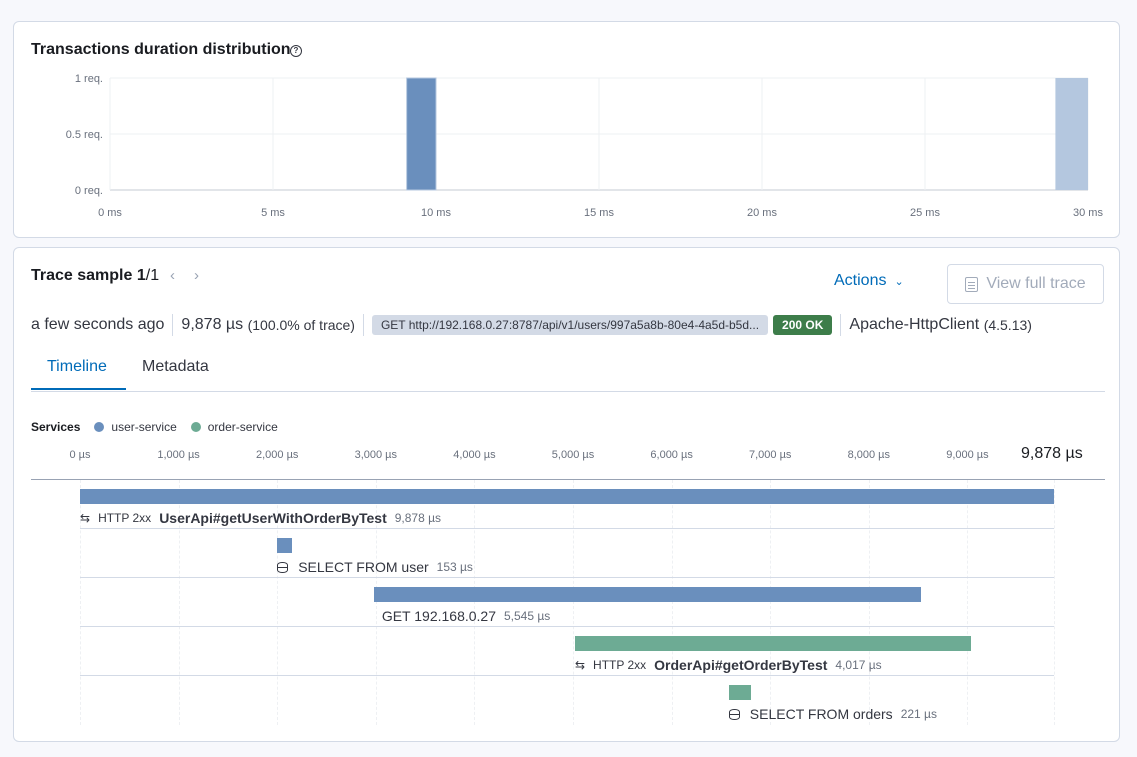 This screenshot has height=757, width=1137. Describe the element at coordinates (77, 367) in the screenshot. I see `tab-timeline: Timeline` at that location.